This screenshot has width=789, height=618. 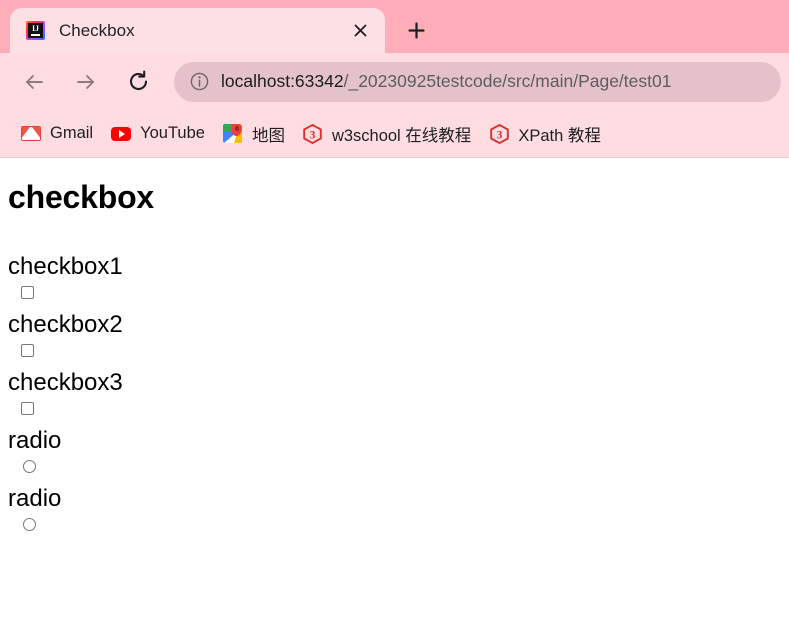 I want to click on field-label: checkbox2, so click(x=65, y=324).